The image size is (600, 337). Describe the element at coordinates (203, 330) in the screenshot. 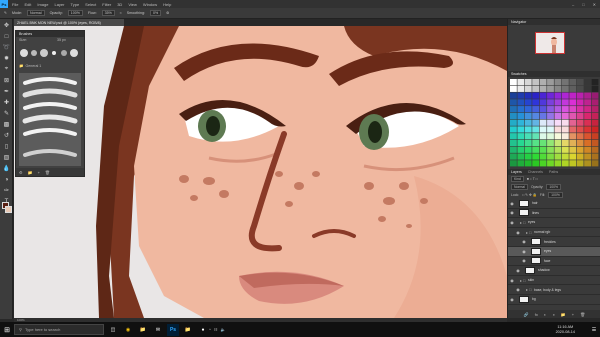

I see `obs-icon: ●` at that location.